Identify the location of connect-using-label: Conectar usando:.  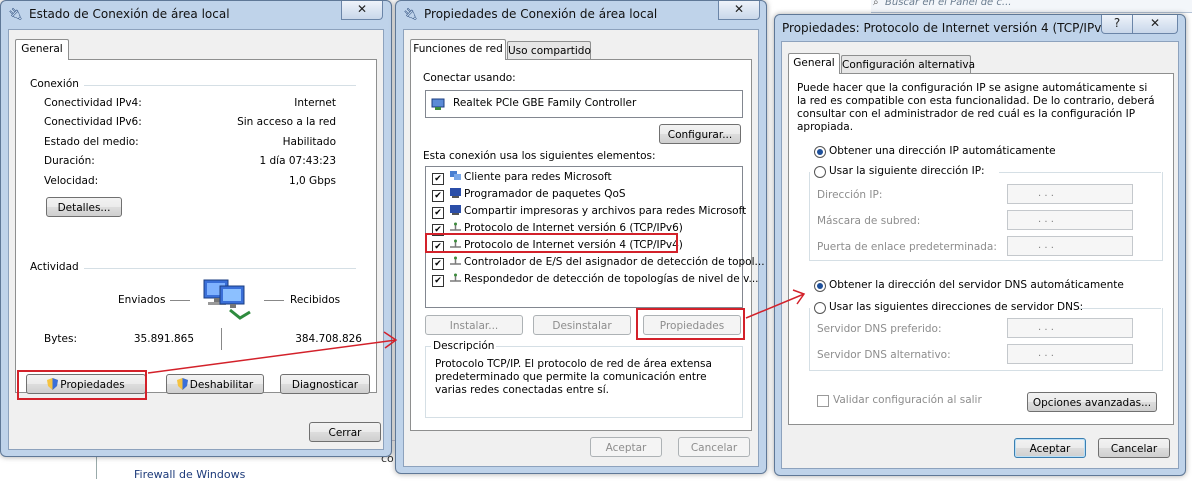
(469, 78).